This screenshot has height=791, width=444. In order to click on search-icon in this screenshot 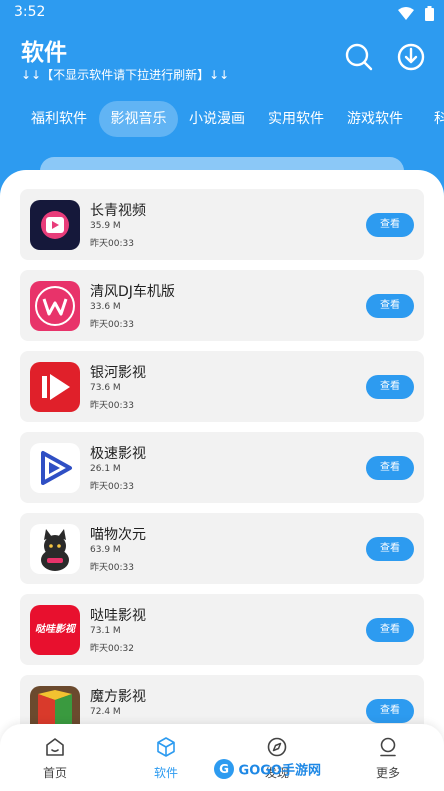, I will do `click(359, 57)`.